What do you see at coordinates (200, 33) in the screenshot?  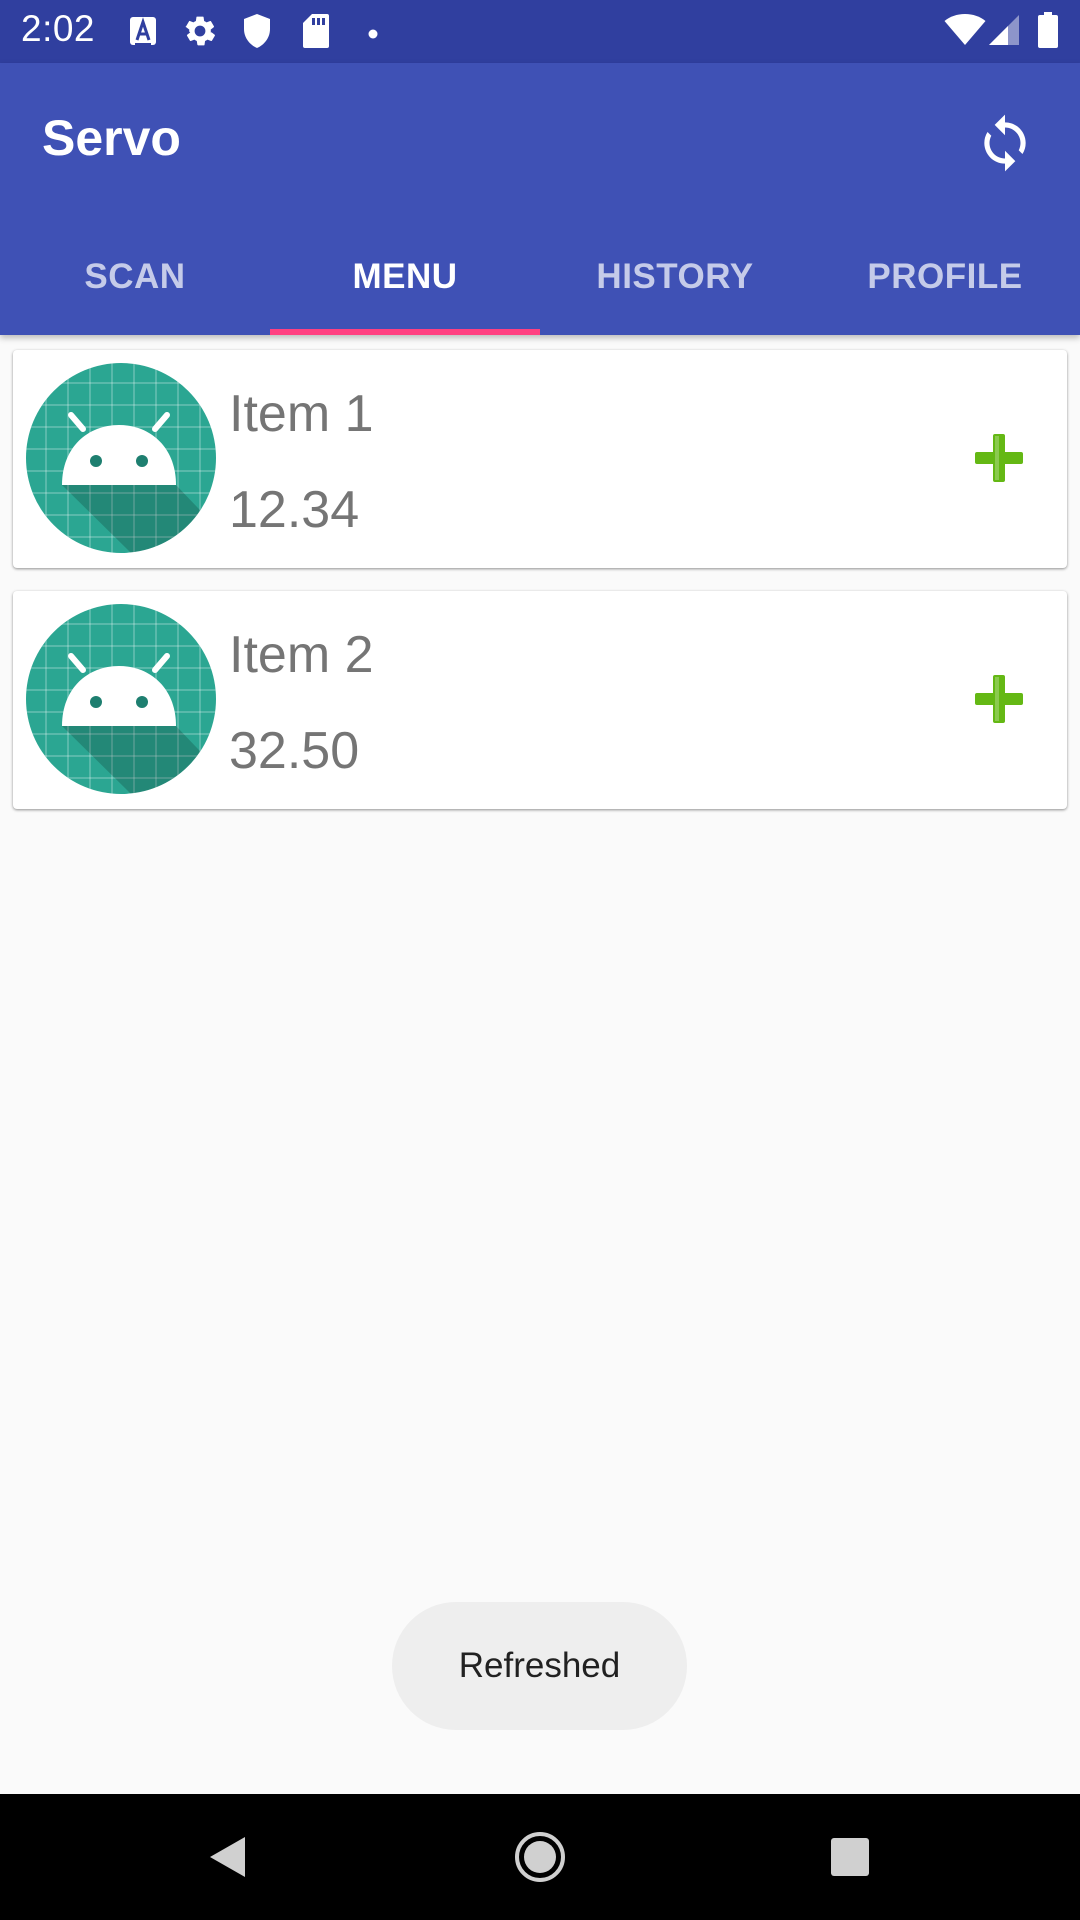 I see `gear-icon` at bounding box center [200, 33].